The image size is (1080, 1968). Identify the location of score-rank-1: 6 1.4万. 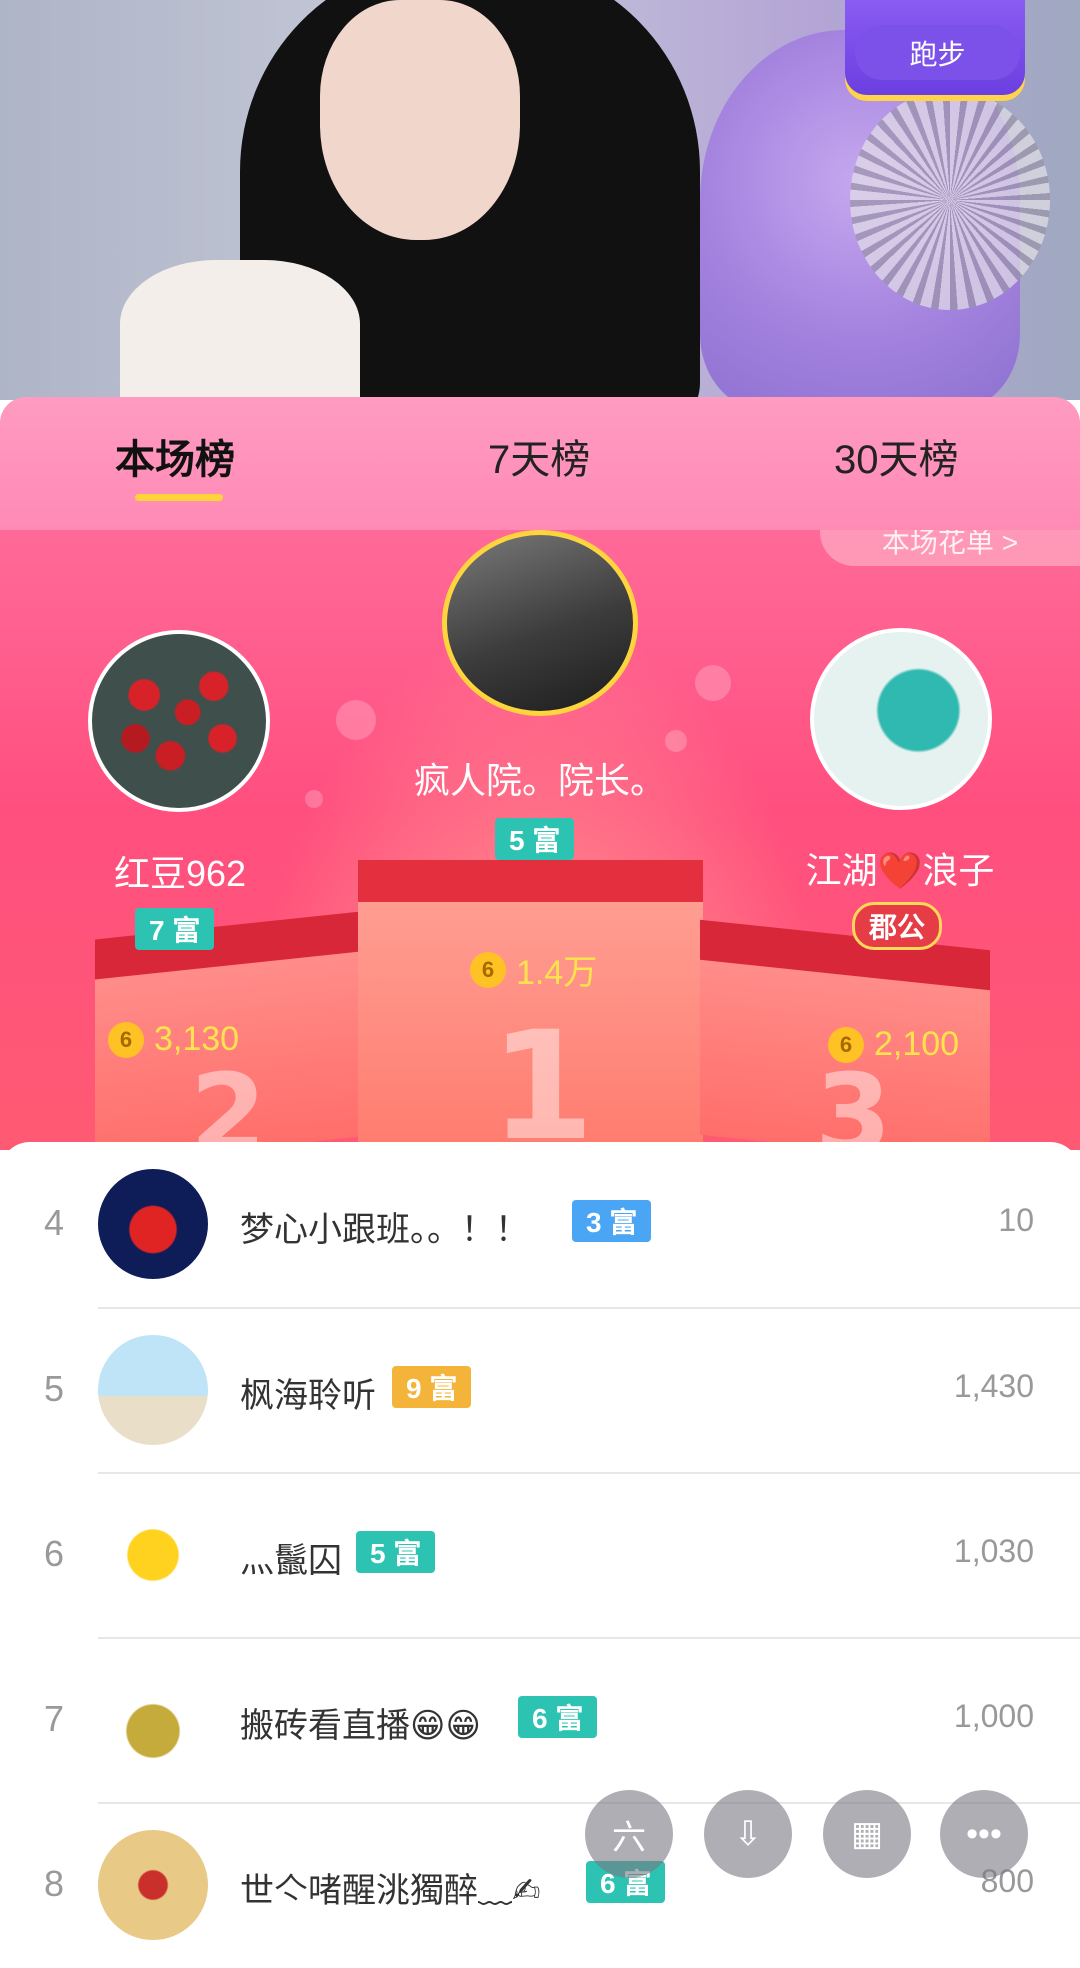
(533, 969).